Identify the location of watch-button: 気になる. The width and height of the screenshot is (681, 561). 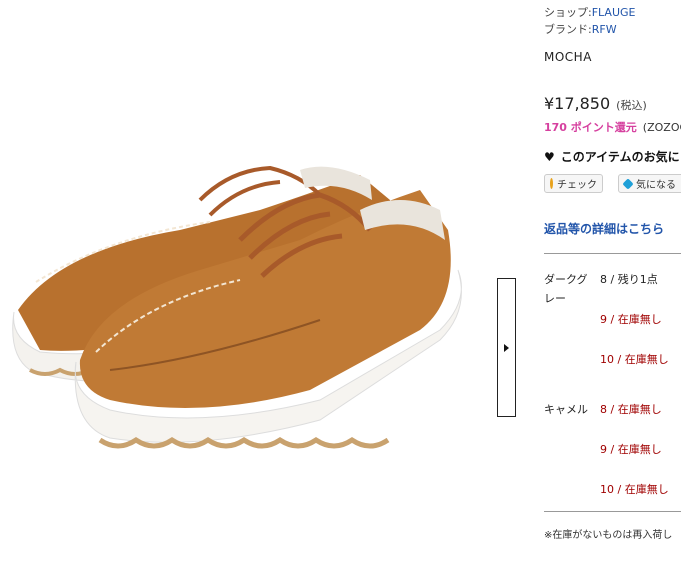
(649, 183).